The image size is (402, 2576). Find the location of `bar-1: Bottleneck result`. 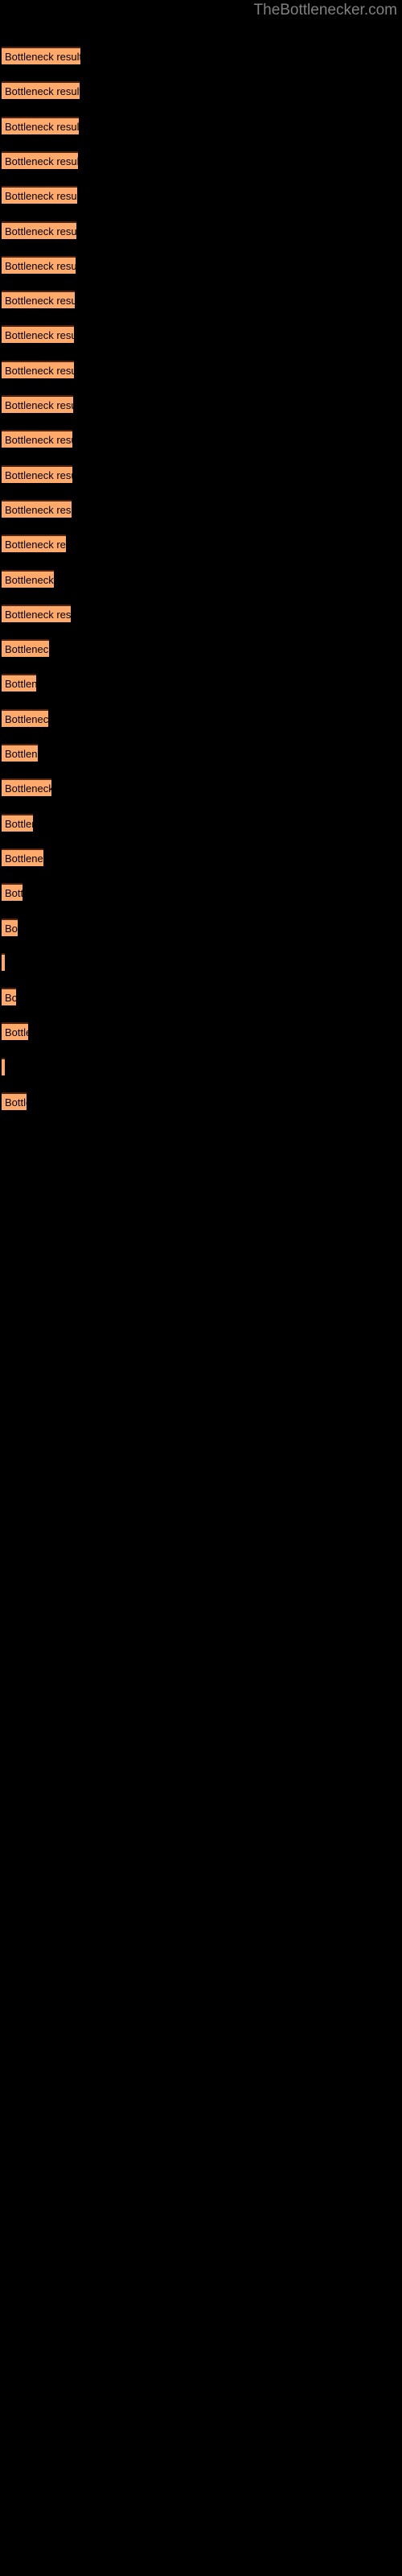

bar-1: Bottleneck result is located at coordinates (41, 55).